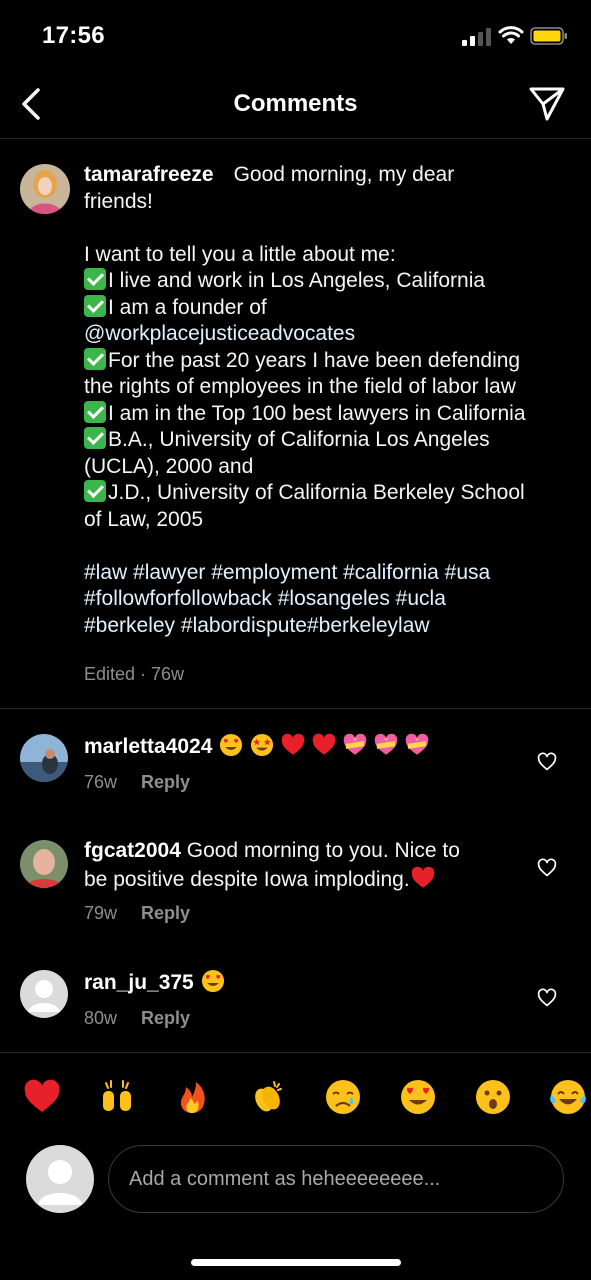  Describe the element at coordinates (73, 35) in the screenshot. I see `status-time: 17:56` at that location.